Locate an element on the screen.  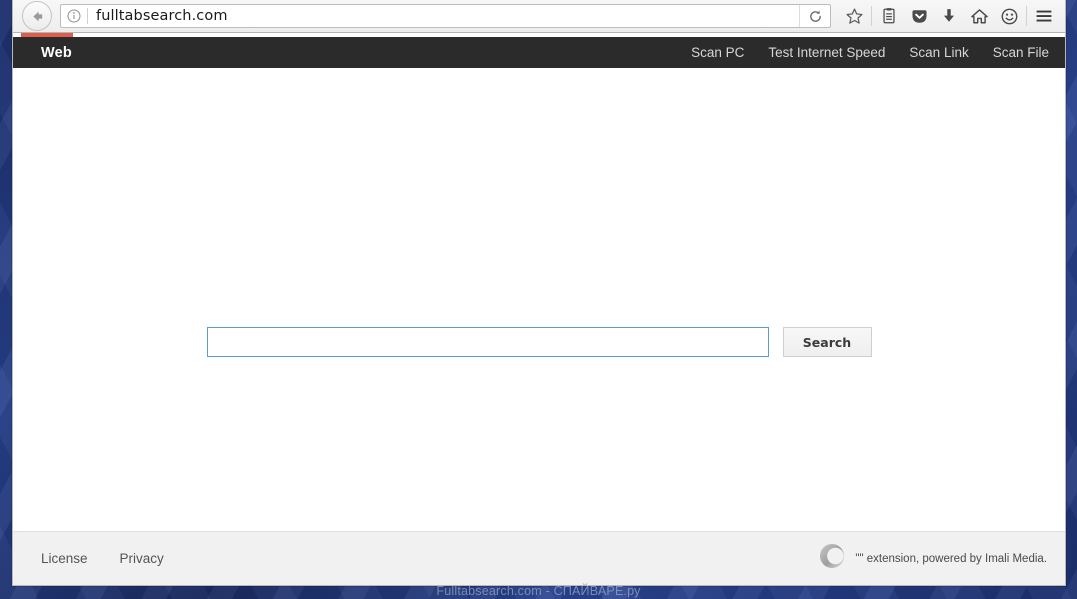
crescent-ring-logo-icon is located at coordinates (832, 558).